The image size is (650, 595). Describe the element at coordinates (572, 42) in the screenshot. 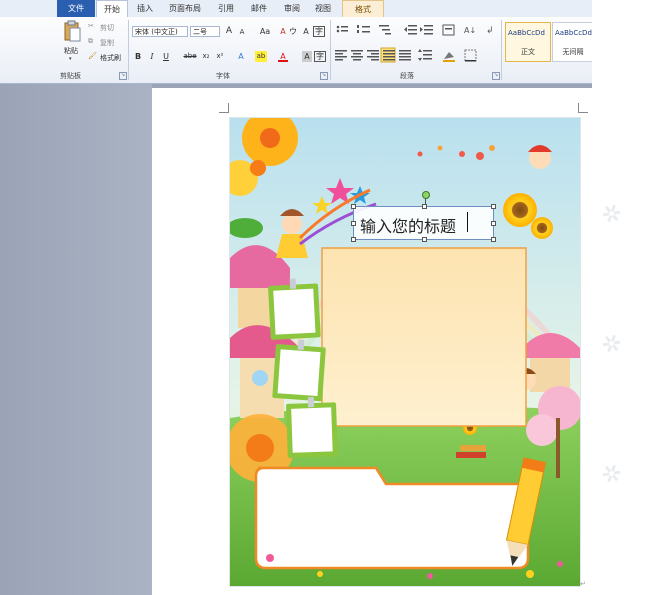

I see `style-no-spacing: AaBbCcDd 无间隔` at that location.